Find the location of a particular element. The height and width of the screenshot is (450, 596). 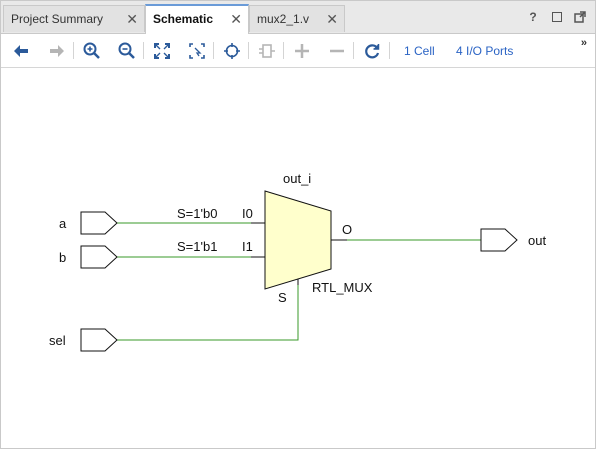

input-port-a is located at coordinates (99, 223).